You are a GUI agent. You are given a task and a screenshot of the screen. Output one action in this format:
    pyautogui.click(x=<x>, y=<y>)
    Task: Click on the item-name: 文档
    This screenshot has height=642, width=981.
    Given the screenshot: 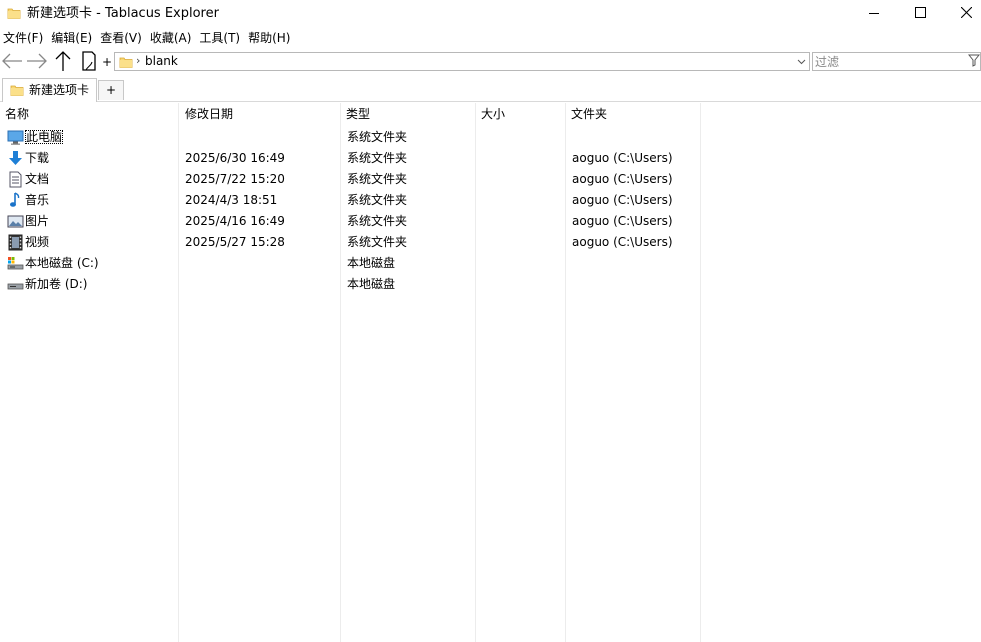 What is the action you would take?
    pyautogui.click(x=37, y=179)
    